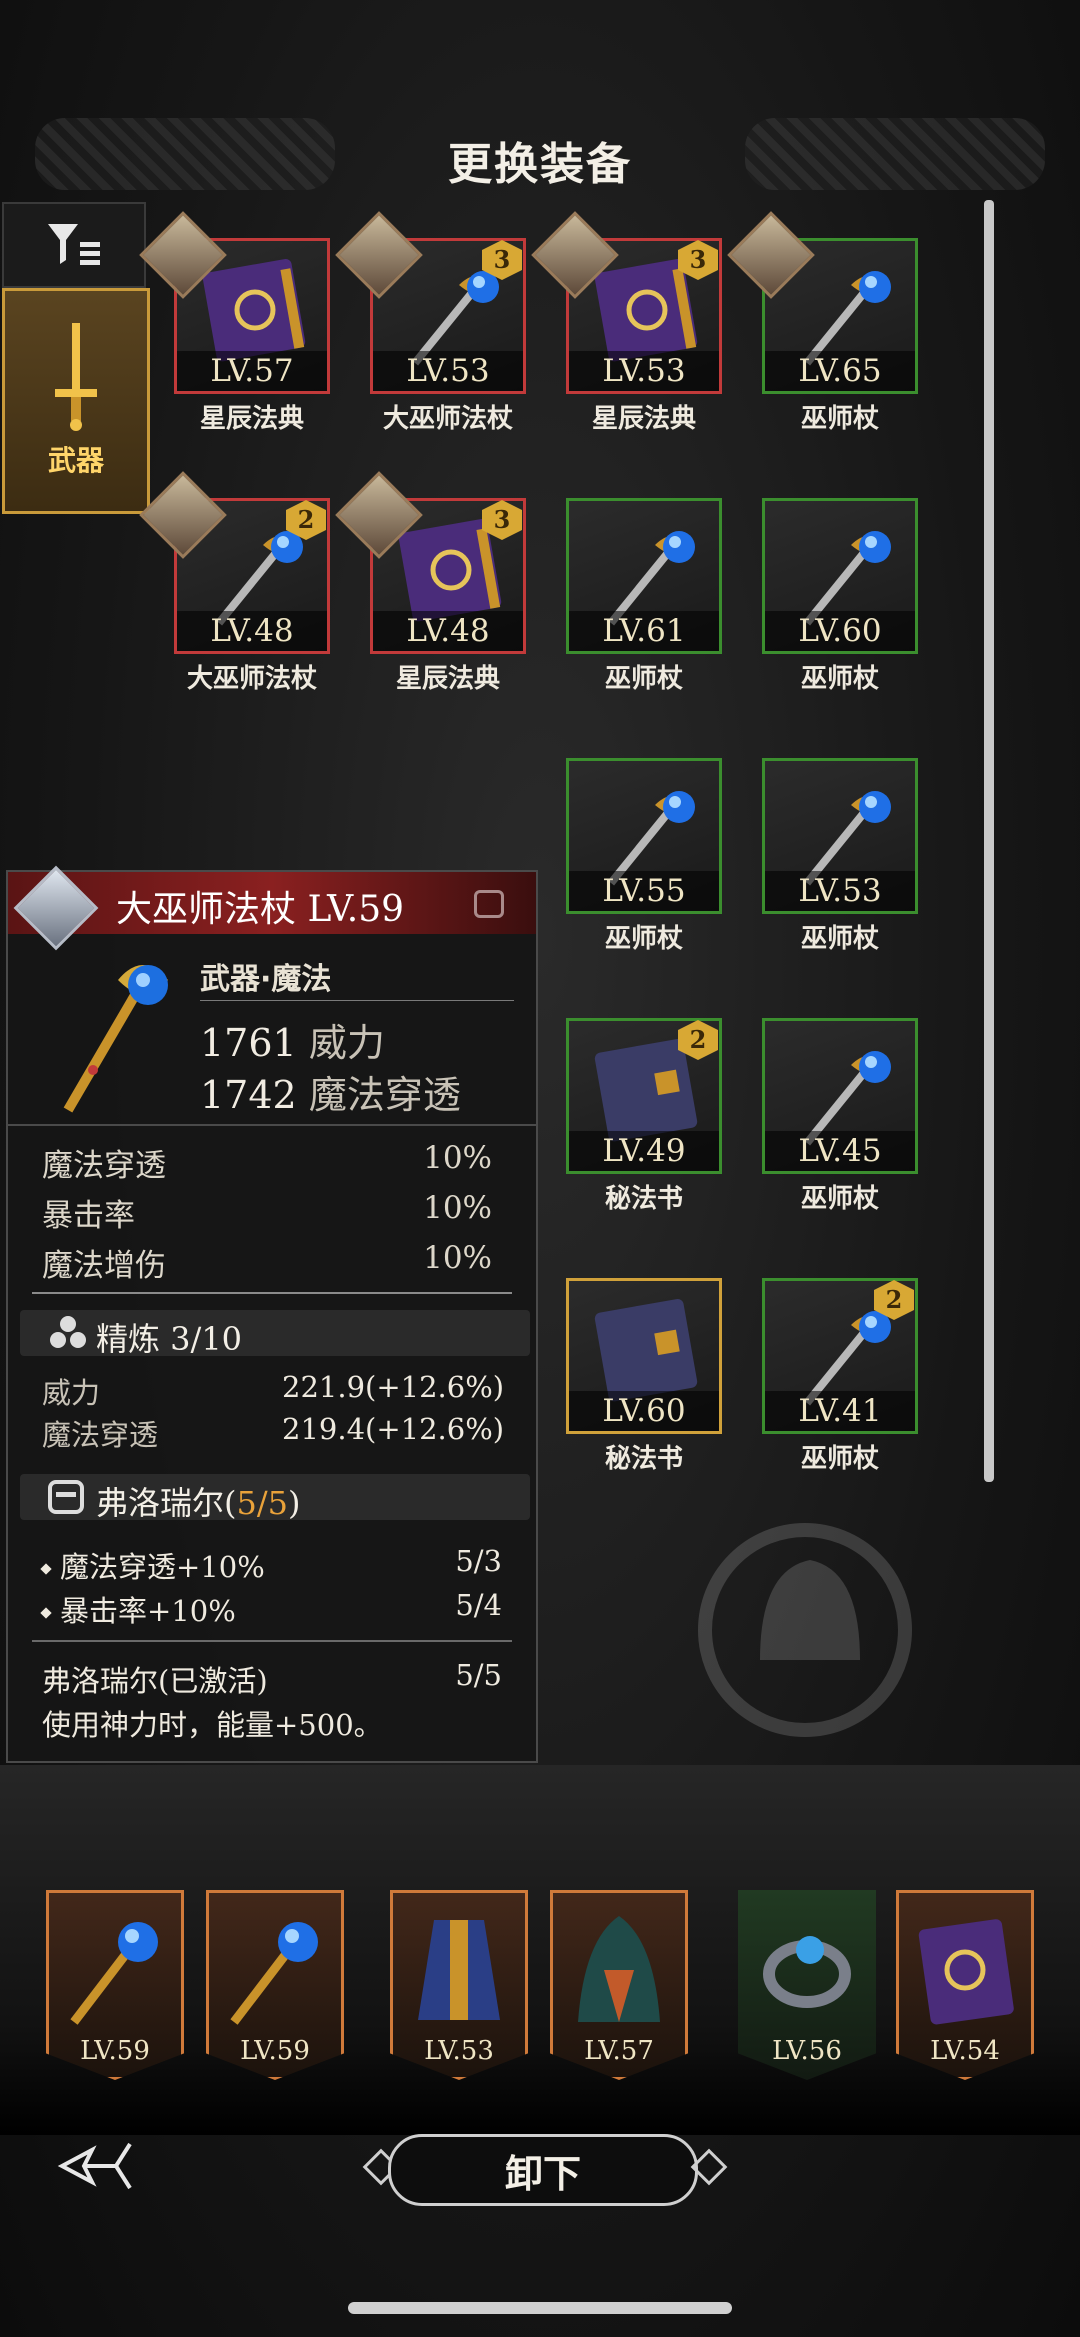 The width and height of the screenshot is (1080, 2337). Describe the element at coordinates (275, 1334) in the screenshot. I see `refine-bar: 精炼 3/10` at that location.